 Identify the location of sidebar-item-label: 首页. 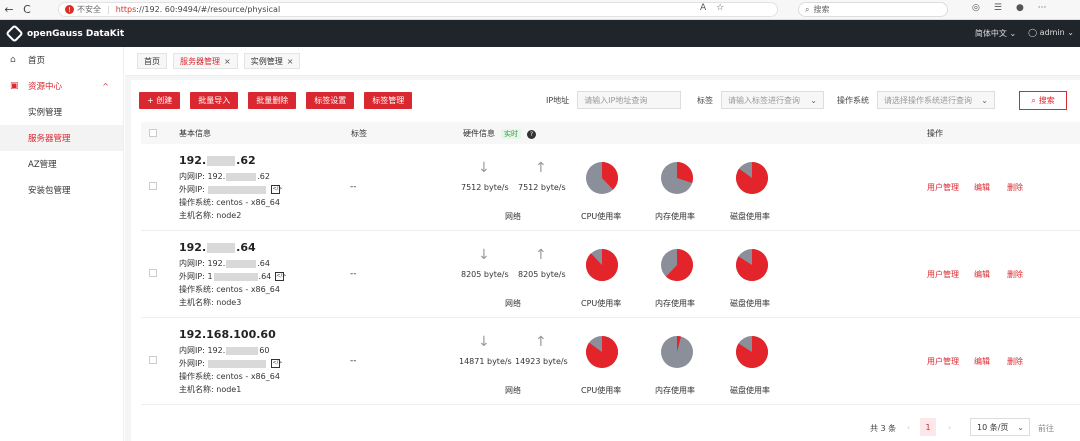
(37, 61).